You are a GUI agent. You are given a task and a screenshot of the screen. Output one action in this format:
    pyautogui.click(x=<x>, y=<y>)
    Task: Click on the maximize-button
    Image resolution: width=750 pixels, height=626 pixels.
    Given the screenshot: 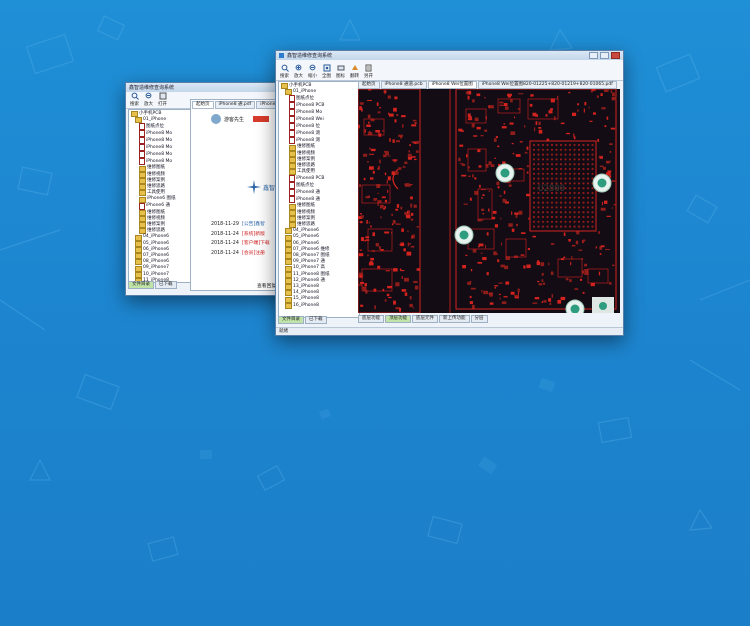 What is the action you would take?
    pyautogui.click(x=604, y=55)
    